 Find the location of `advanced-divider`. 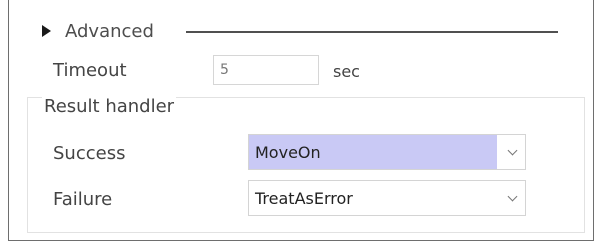

advanced-divider is located at coordinates (372, 32).